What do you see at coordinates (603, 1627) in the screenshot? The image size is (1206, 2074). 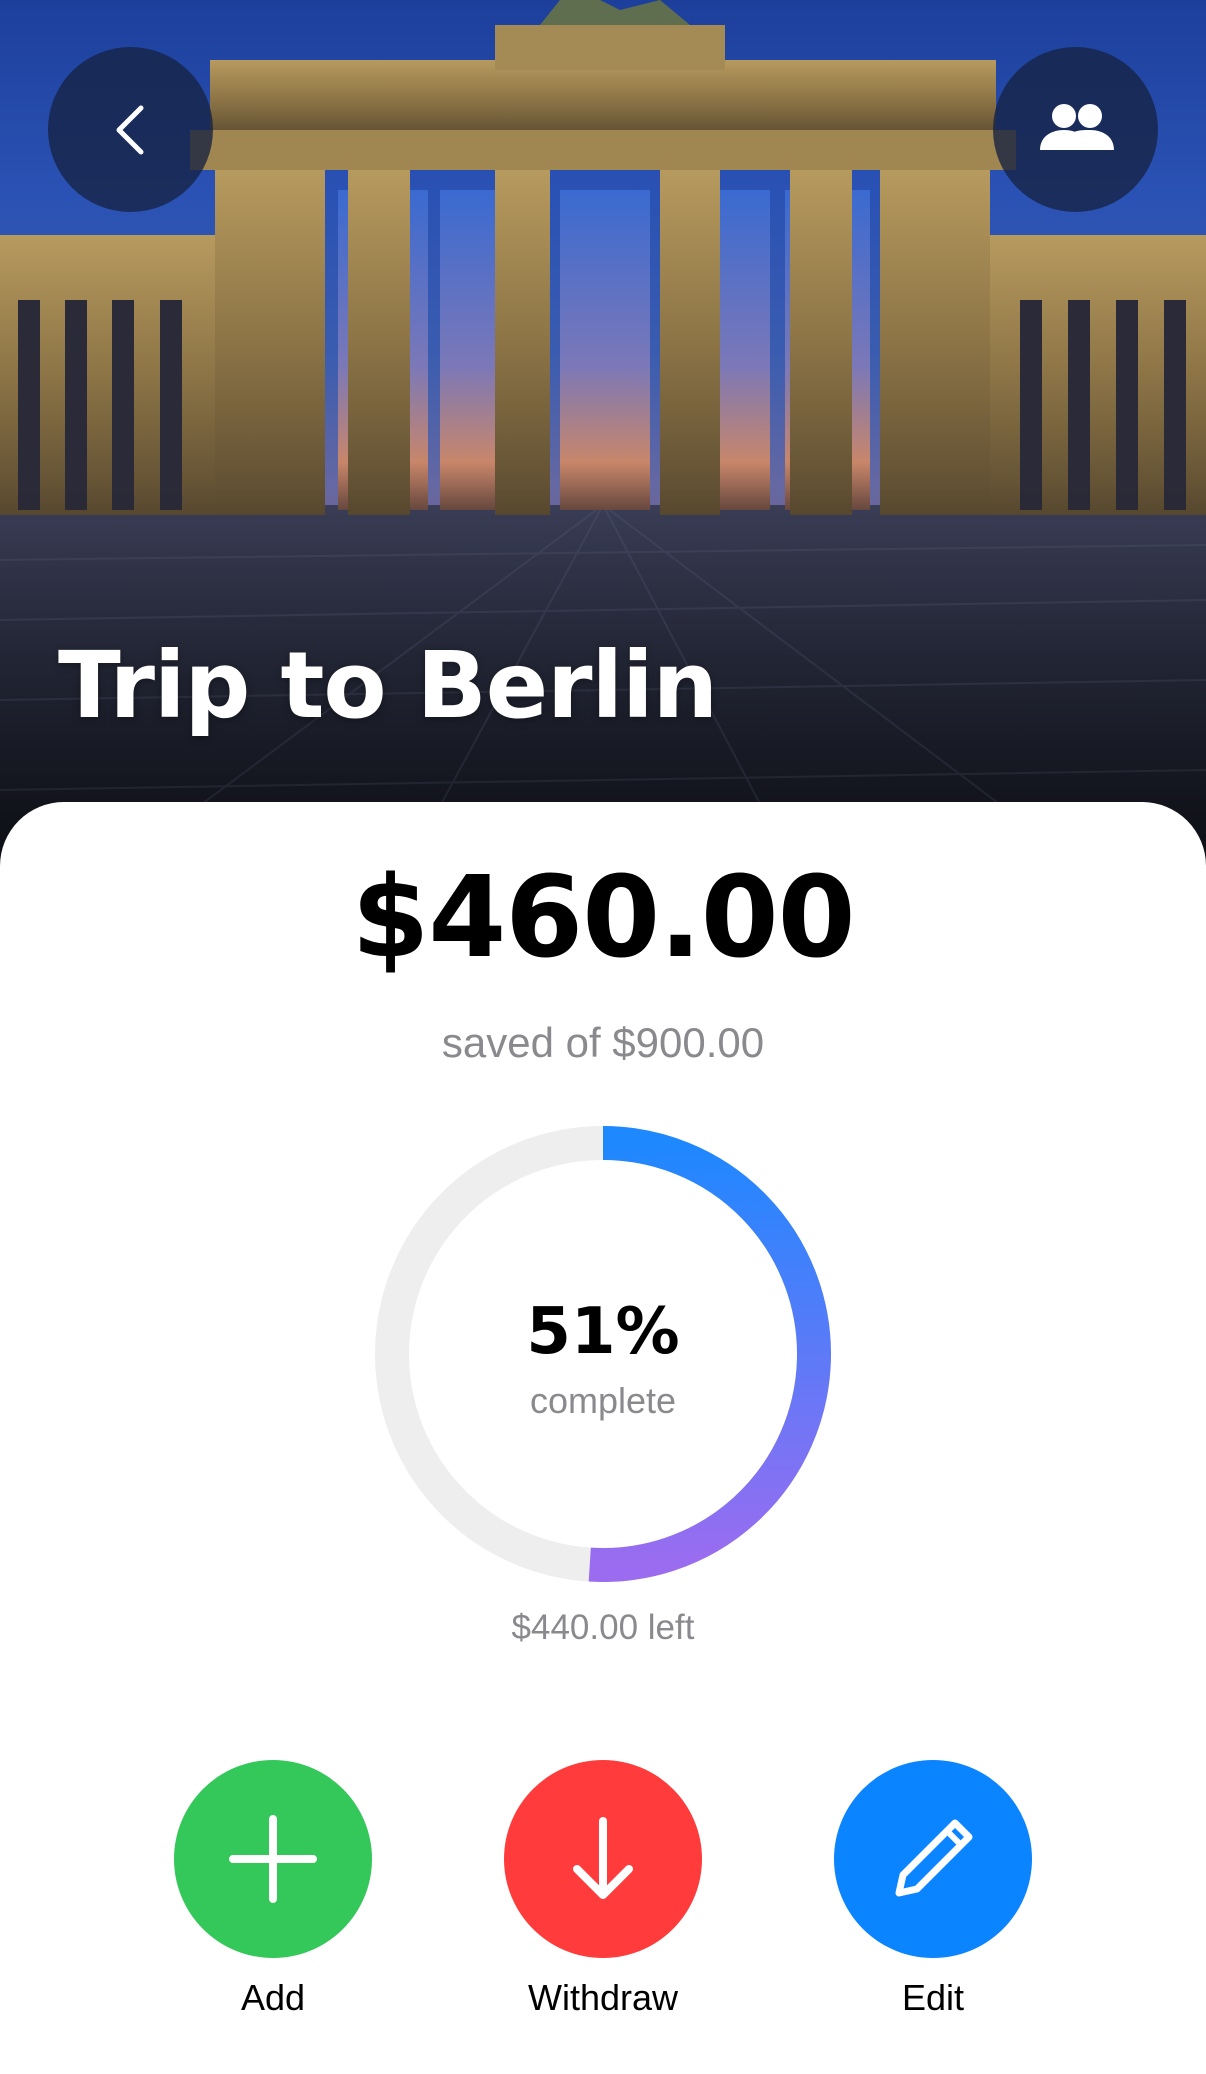 I see `remaining-amount: $440.00 left` at bounding box center [603, 1627].